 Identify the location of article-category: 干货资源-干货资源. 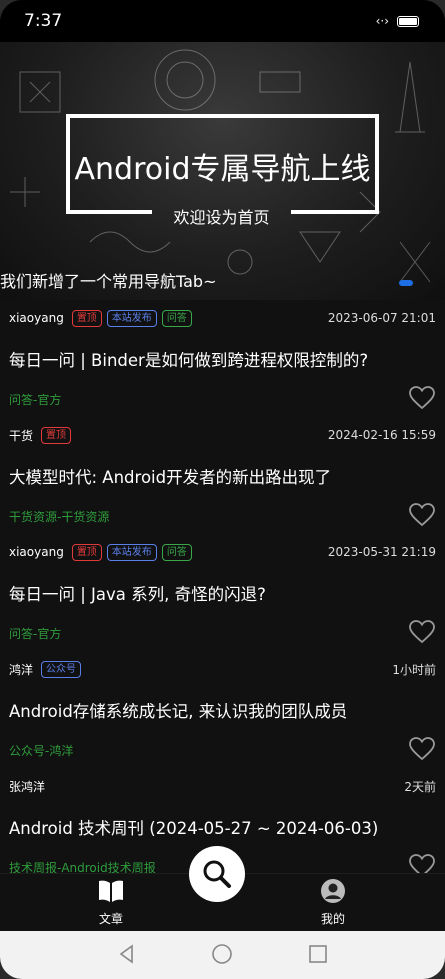
(59, 516).